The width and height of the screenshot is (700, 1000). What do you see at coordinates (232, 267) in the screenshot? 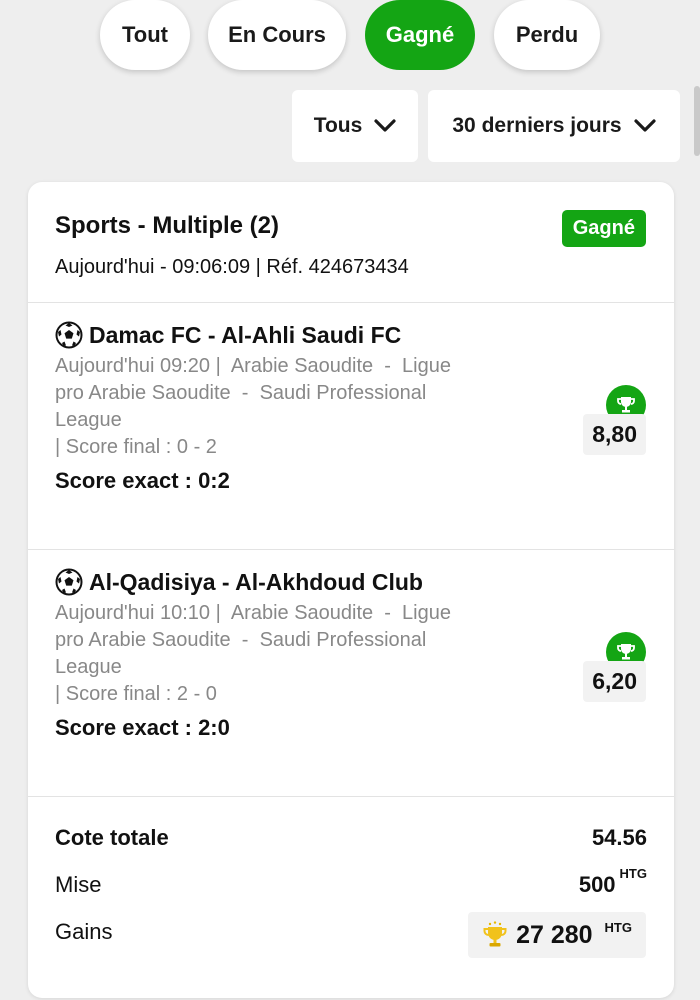
I see `bet-reference: Aujourd'hui - 09:06:09 | Réf. 424673434` at bounding box center [232, 267].